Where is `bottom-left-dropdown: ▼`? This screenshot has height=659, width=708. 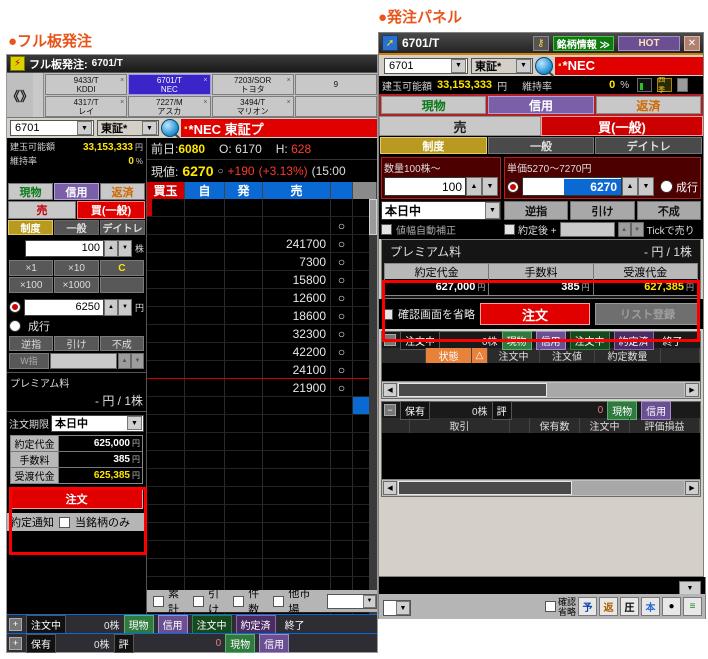
bottom-left-dropdown: ▼ is located at coordinates (397, 608).